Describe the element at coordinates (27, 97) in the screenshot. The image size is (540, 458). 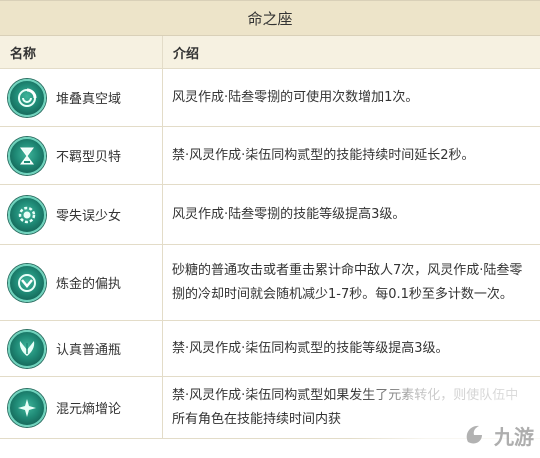
I see `vortex-icon` at that location.